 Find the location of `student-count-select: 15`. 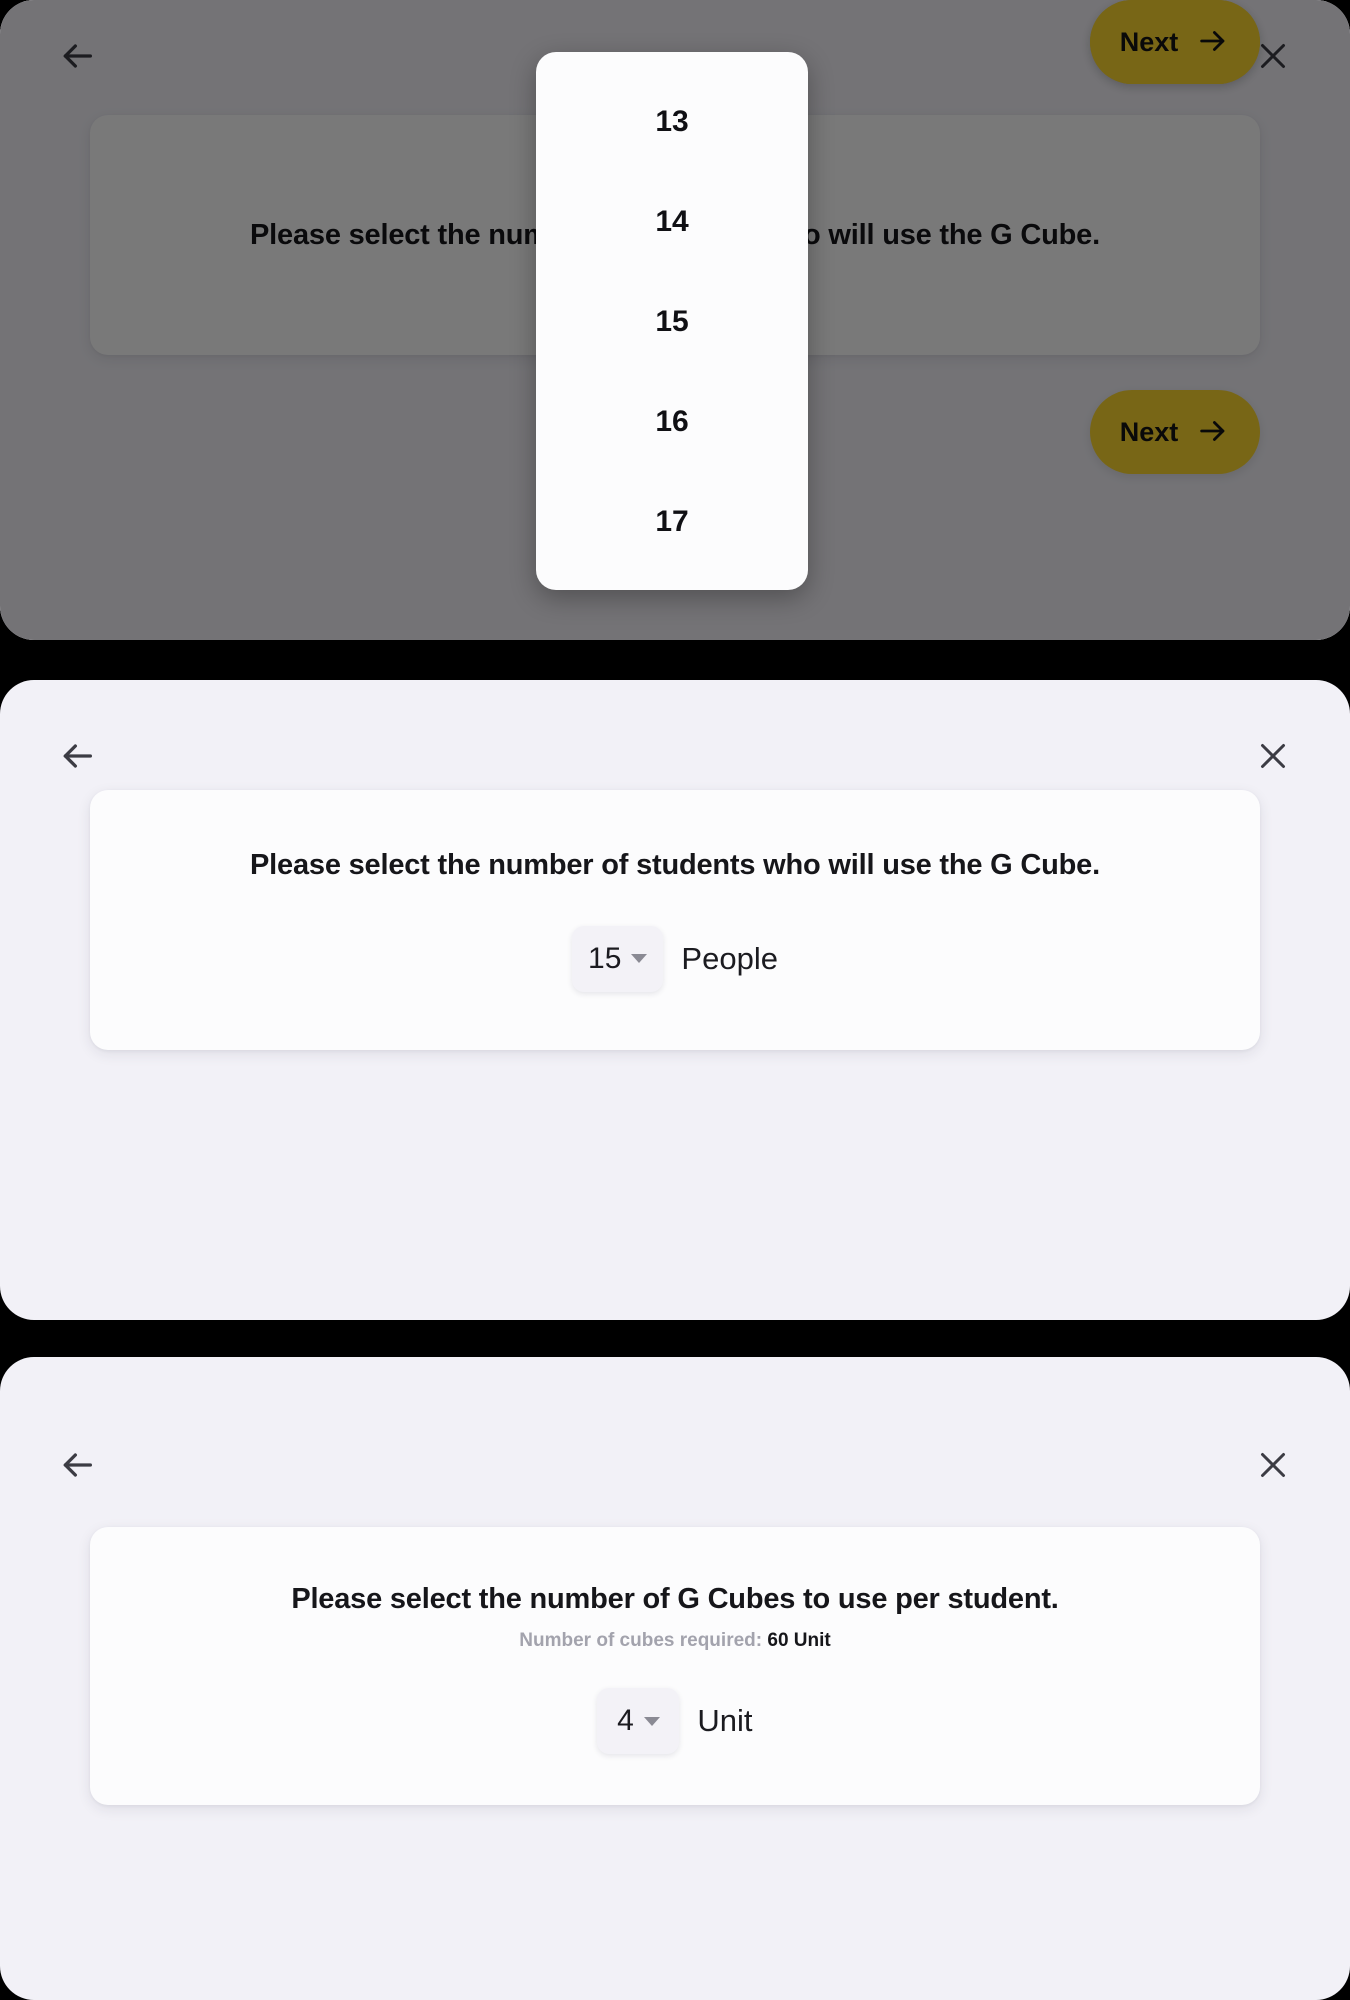

student-count-select: 15 is located at coordinates (618, 958).